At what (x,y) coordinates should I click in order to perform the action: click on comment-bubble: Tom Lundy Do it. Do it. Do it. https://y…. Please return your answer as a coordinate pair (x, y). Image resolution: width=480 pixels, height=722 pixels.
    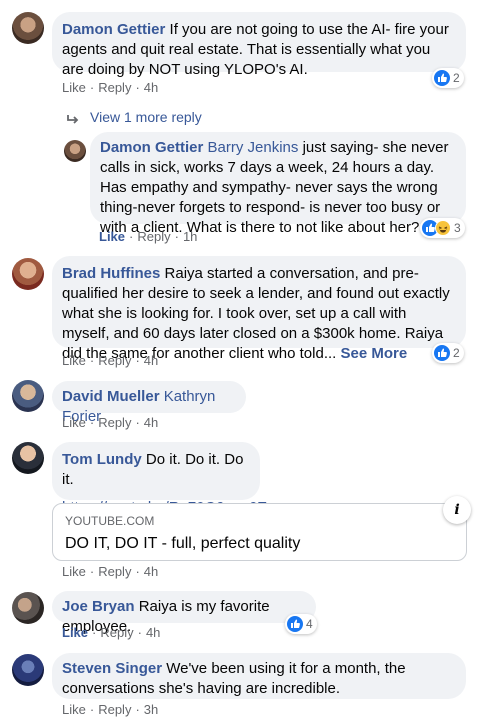
    Looking at the image, I should click on (159, 479).